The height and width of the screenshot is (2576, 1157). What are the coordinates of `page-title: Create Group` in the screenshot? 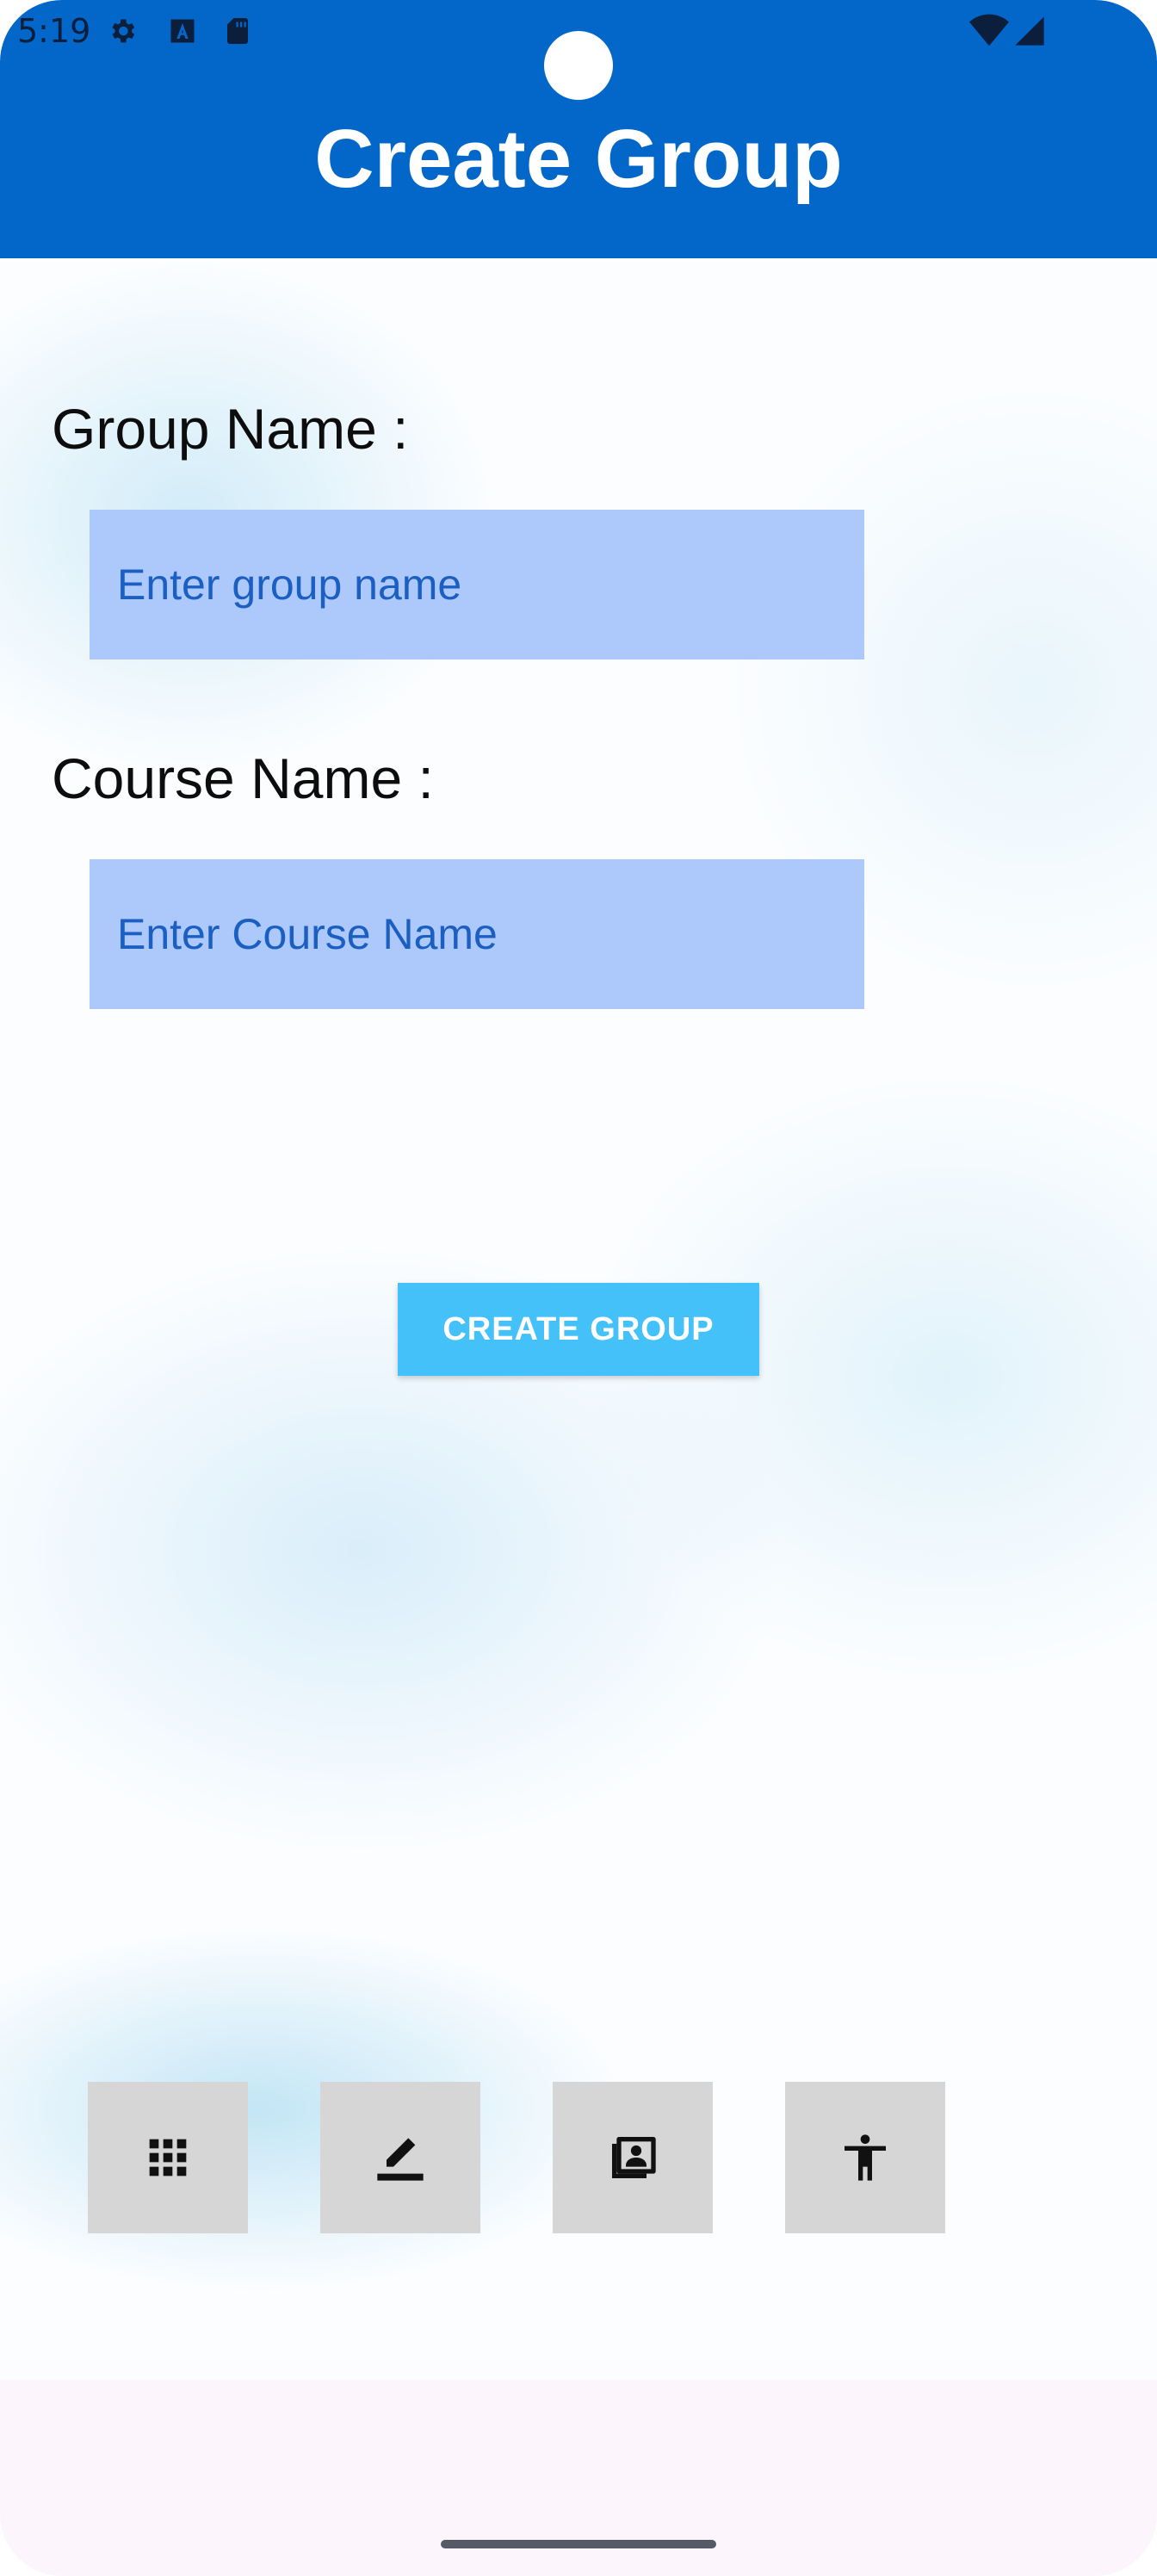 It's located at (579, 159).